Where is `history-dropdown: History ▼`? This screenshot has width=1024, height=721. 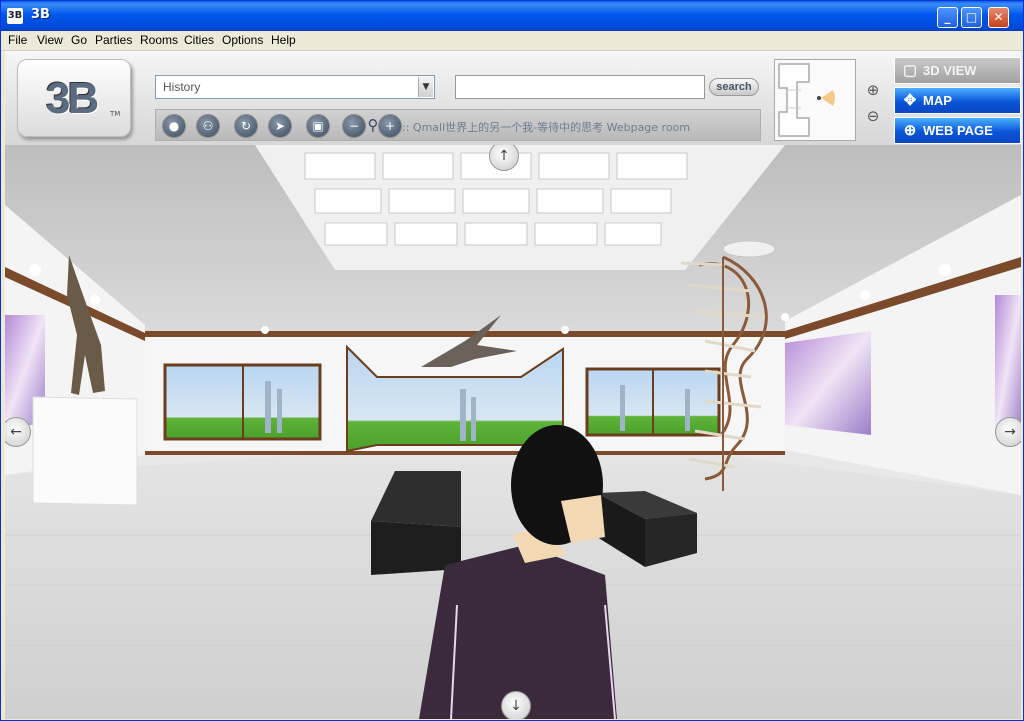
history-dropdown: History ▼ is located at coordinates (295, 87).